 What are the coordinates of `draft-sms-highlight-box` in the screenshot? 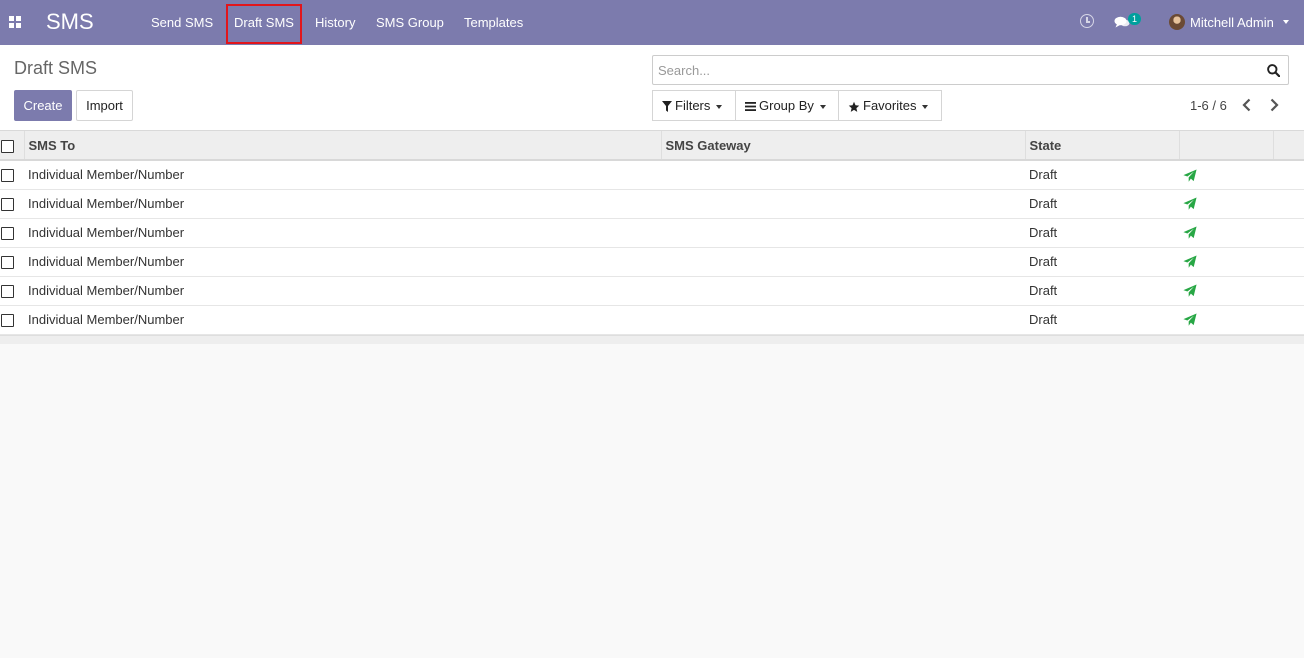 It's located at (264, 24).